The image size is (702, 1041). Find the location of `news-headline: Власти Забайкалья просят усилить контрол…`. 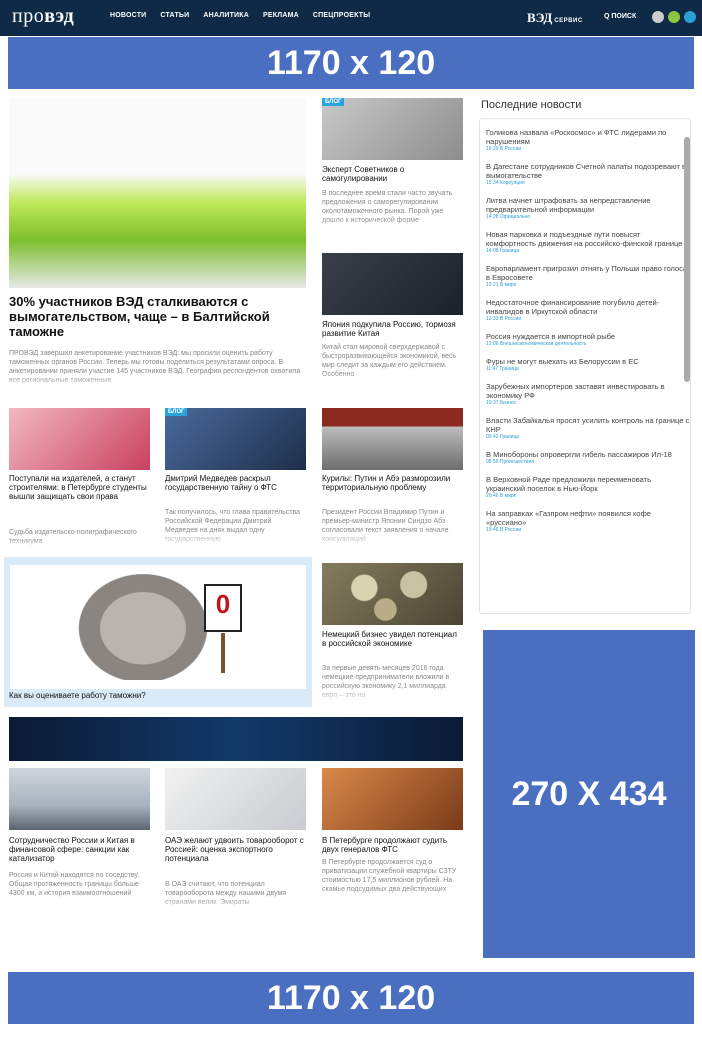

news-headline: Власти Забайкалья просят усилить контрол… is located at coordinates (588, 425).